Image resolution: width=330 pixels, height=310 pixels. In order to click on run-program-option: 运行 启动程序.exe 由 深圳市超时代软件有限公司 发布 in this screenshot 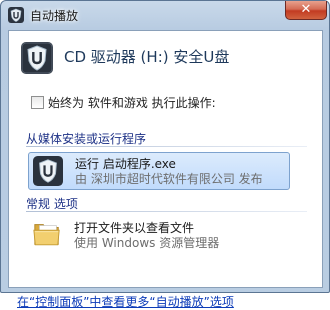, I will do `click(159, 171)`.